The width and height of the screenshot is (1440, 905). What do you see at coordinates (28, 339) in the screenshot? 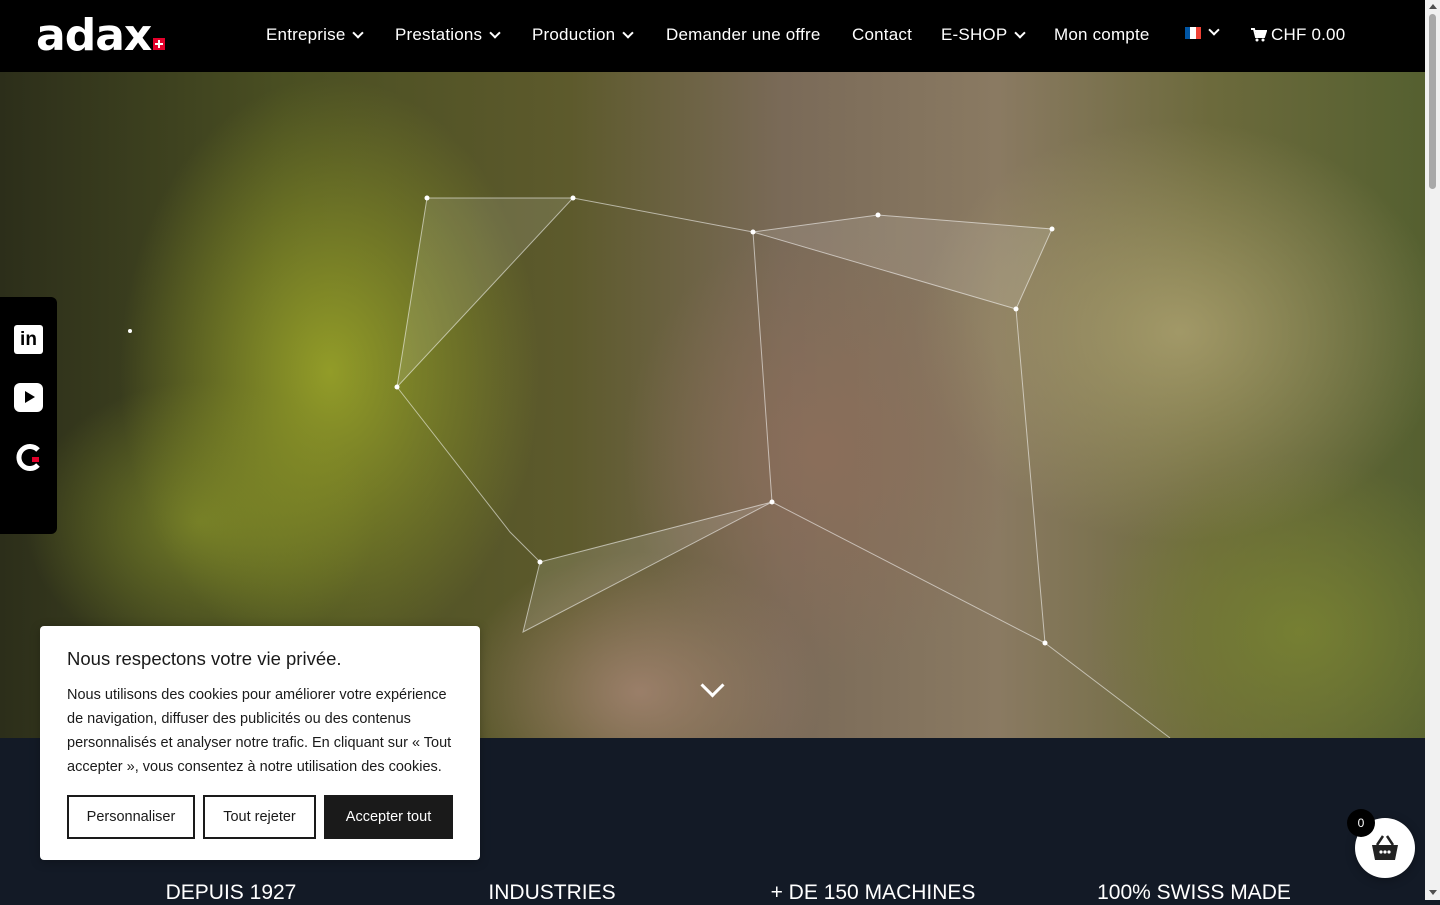
I see `linkedin-icon: in` at bounding box center [28, 339].